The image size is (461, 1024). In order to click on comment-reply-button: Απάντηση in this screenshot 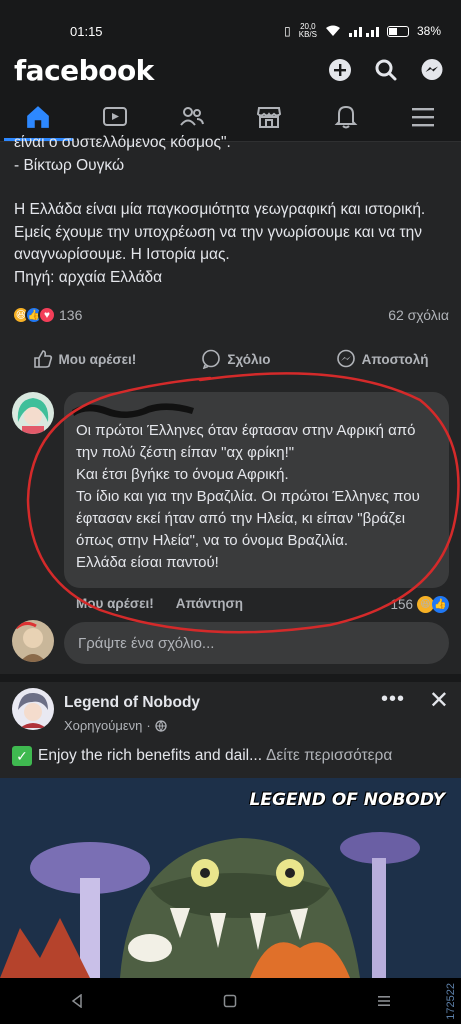, I will do `click(209, 604)`.